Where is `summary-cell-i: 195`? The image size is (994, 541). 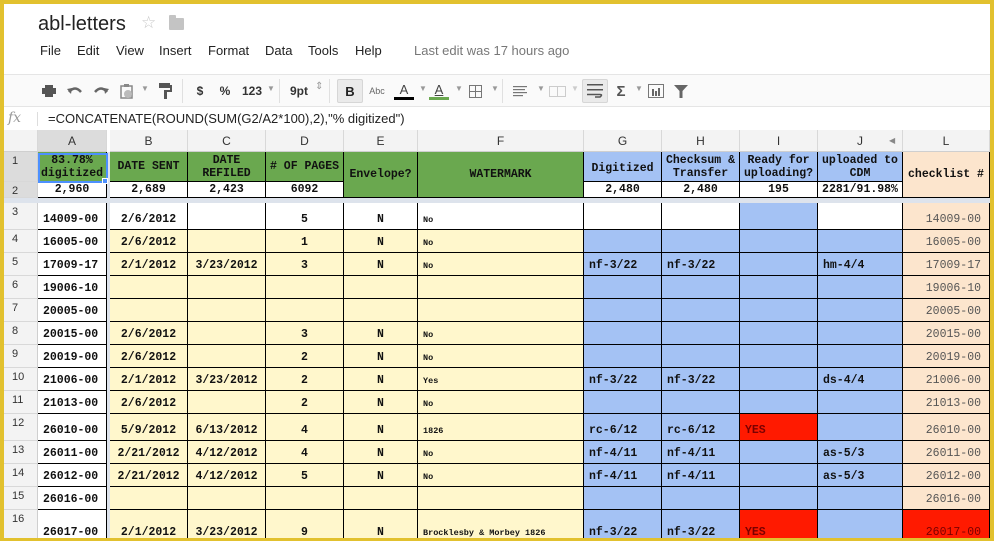 summary-cell-i: 195 is located at coordinates (779, 190).